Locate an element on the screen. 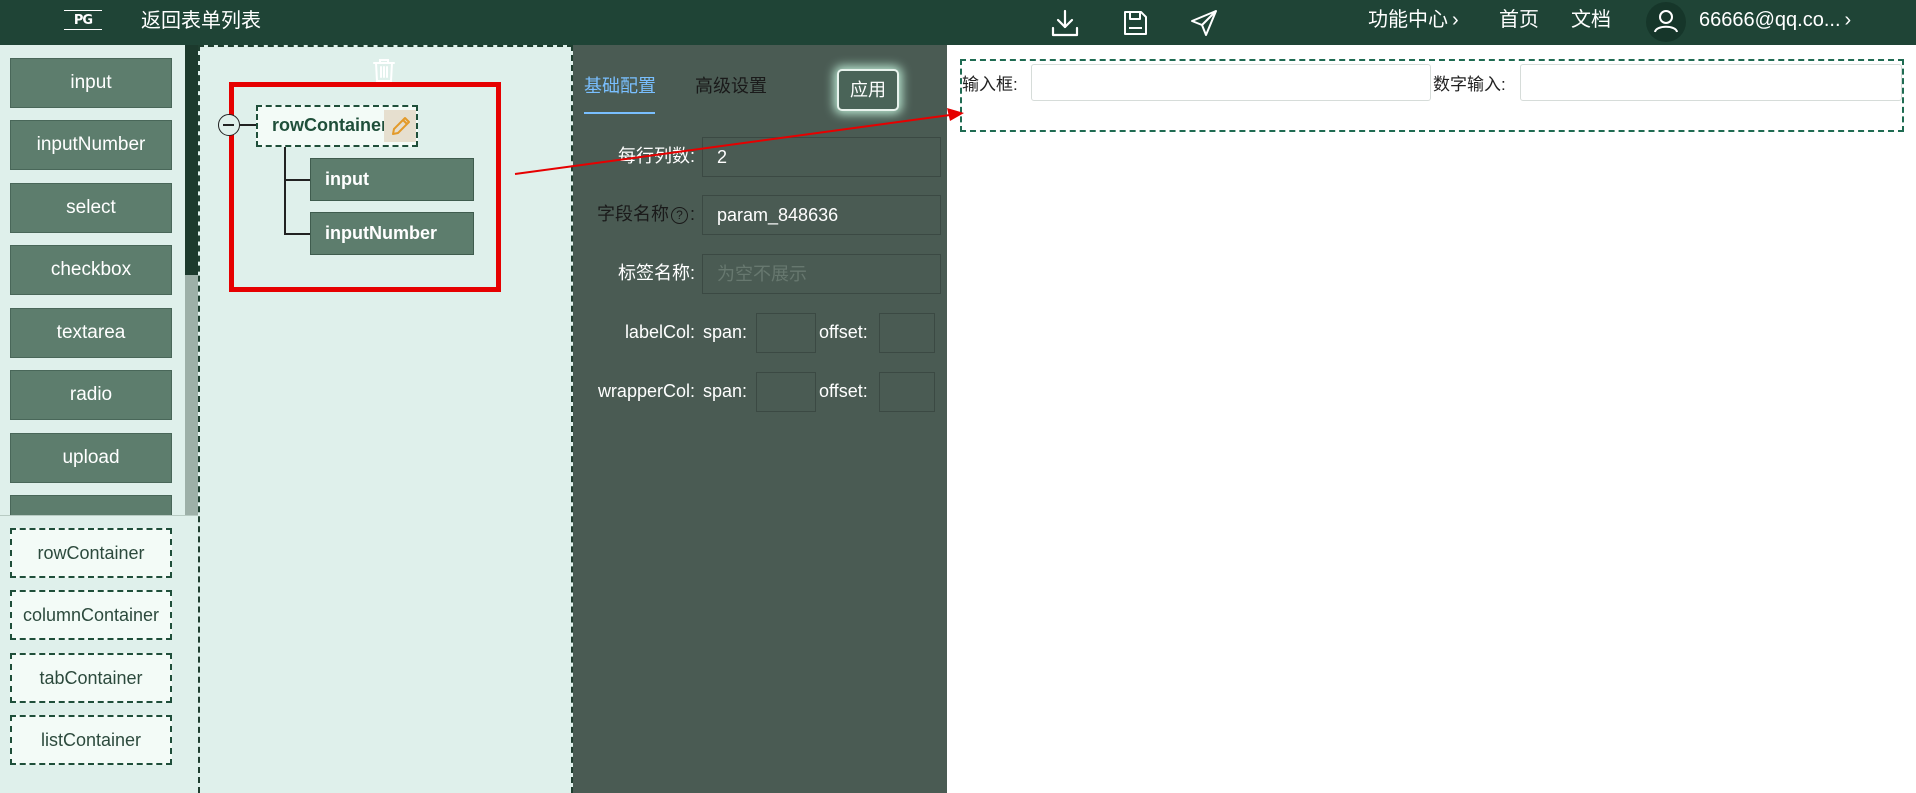 Image resolution: width=1916 pixels, height=793 pixels. scrollbar-thumb is located at coordinates (191, 160).